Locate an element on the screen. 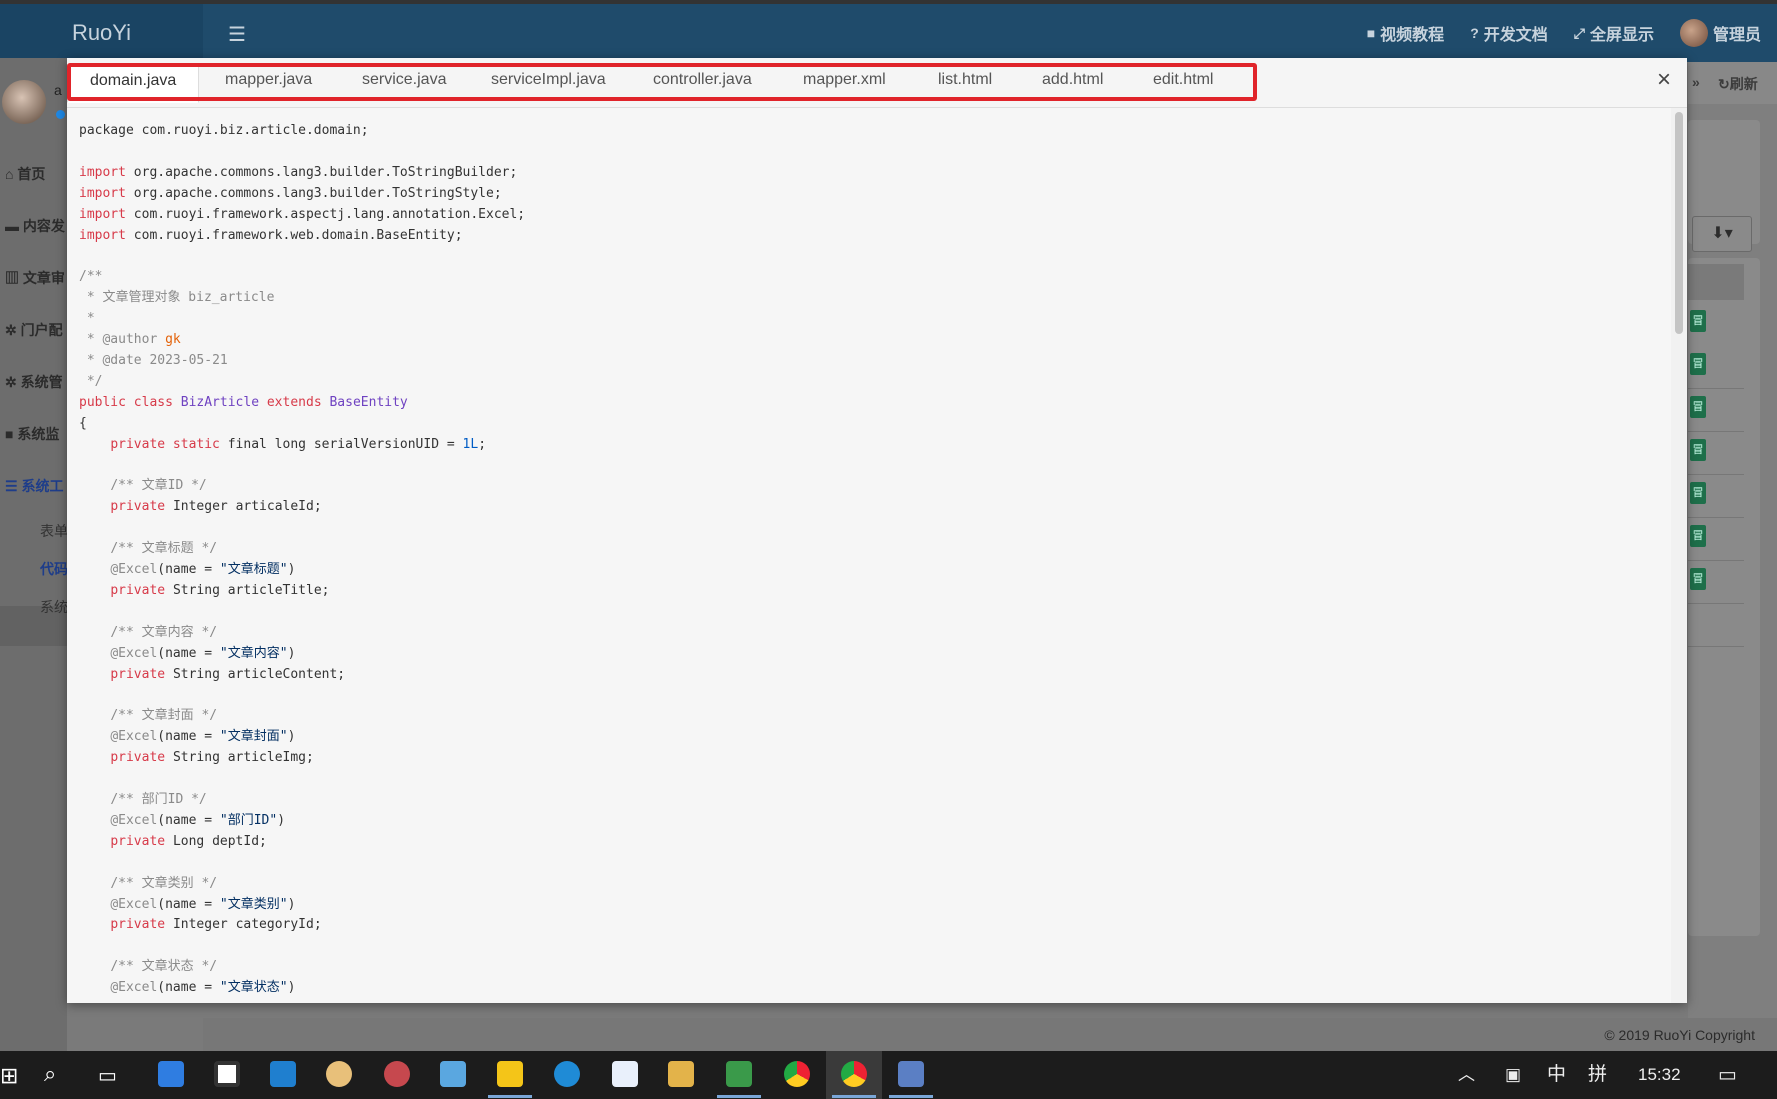 The width and height of the screenshot is (1777, 1099). app-icon-red is located at coordinates (397, 1074).